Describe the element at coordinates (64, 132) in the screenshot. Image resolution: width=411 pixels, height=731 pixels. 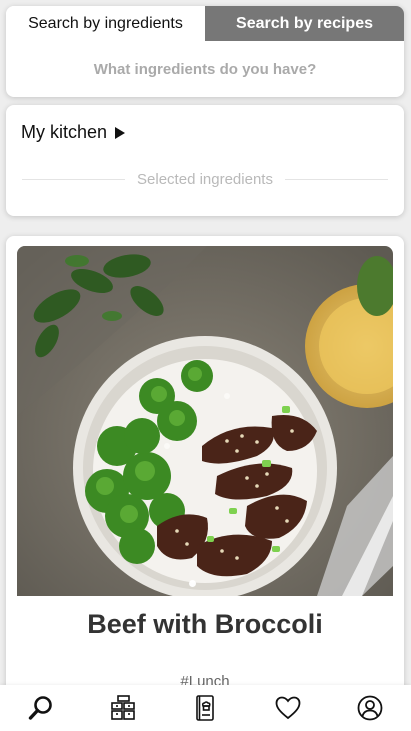
I see `my-kitchen-label: My kitchen` at that location.